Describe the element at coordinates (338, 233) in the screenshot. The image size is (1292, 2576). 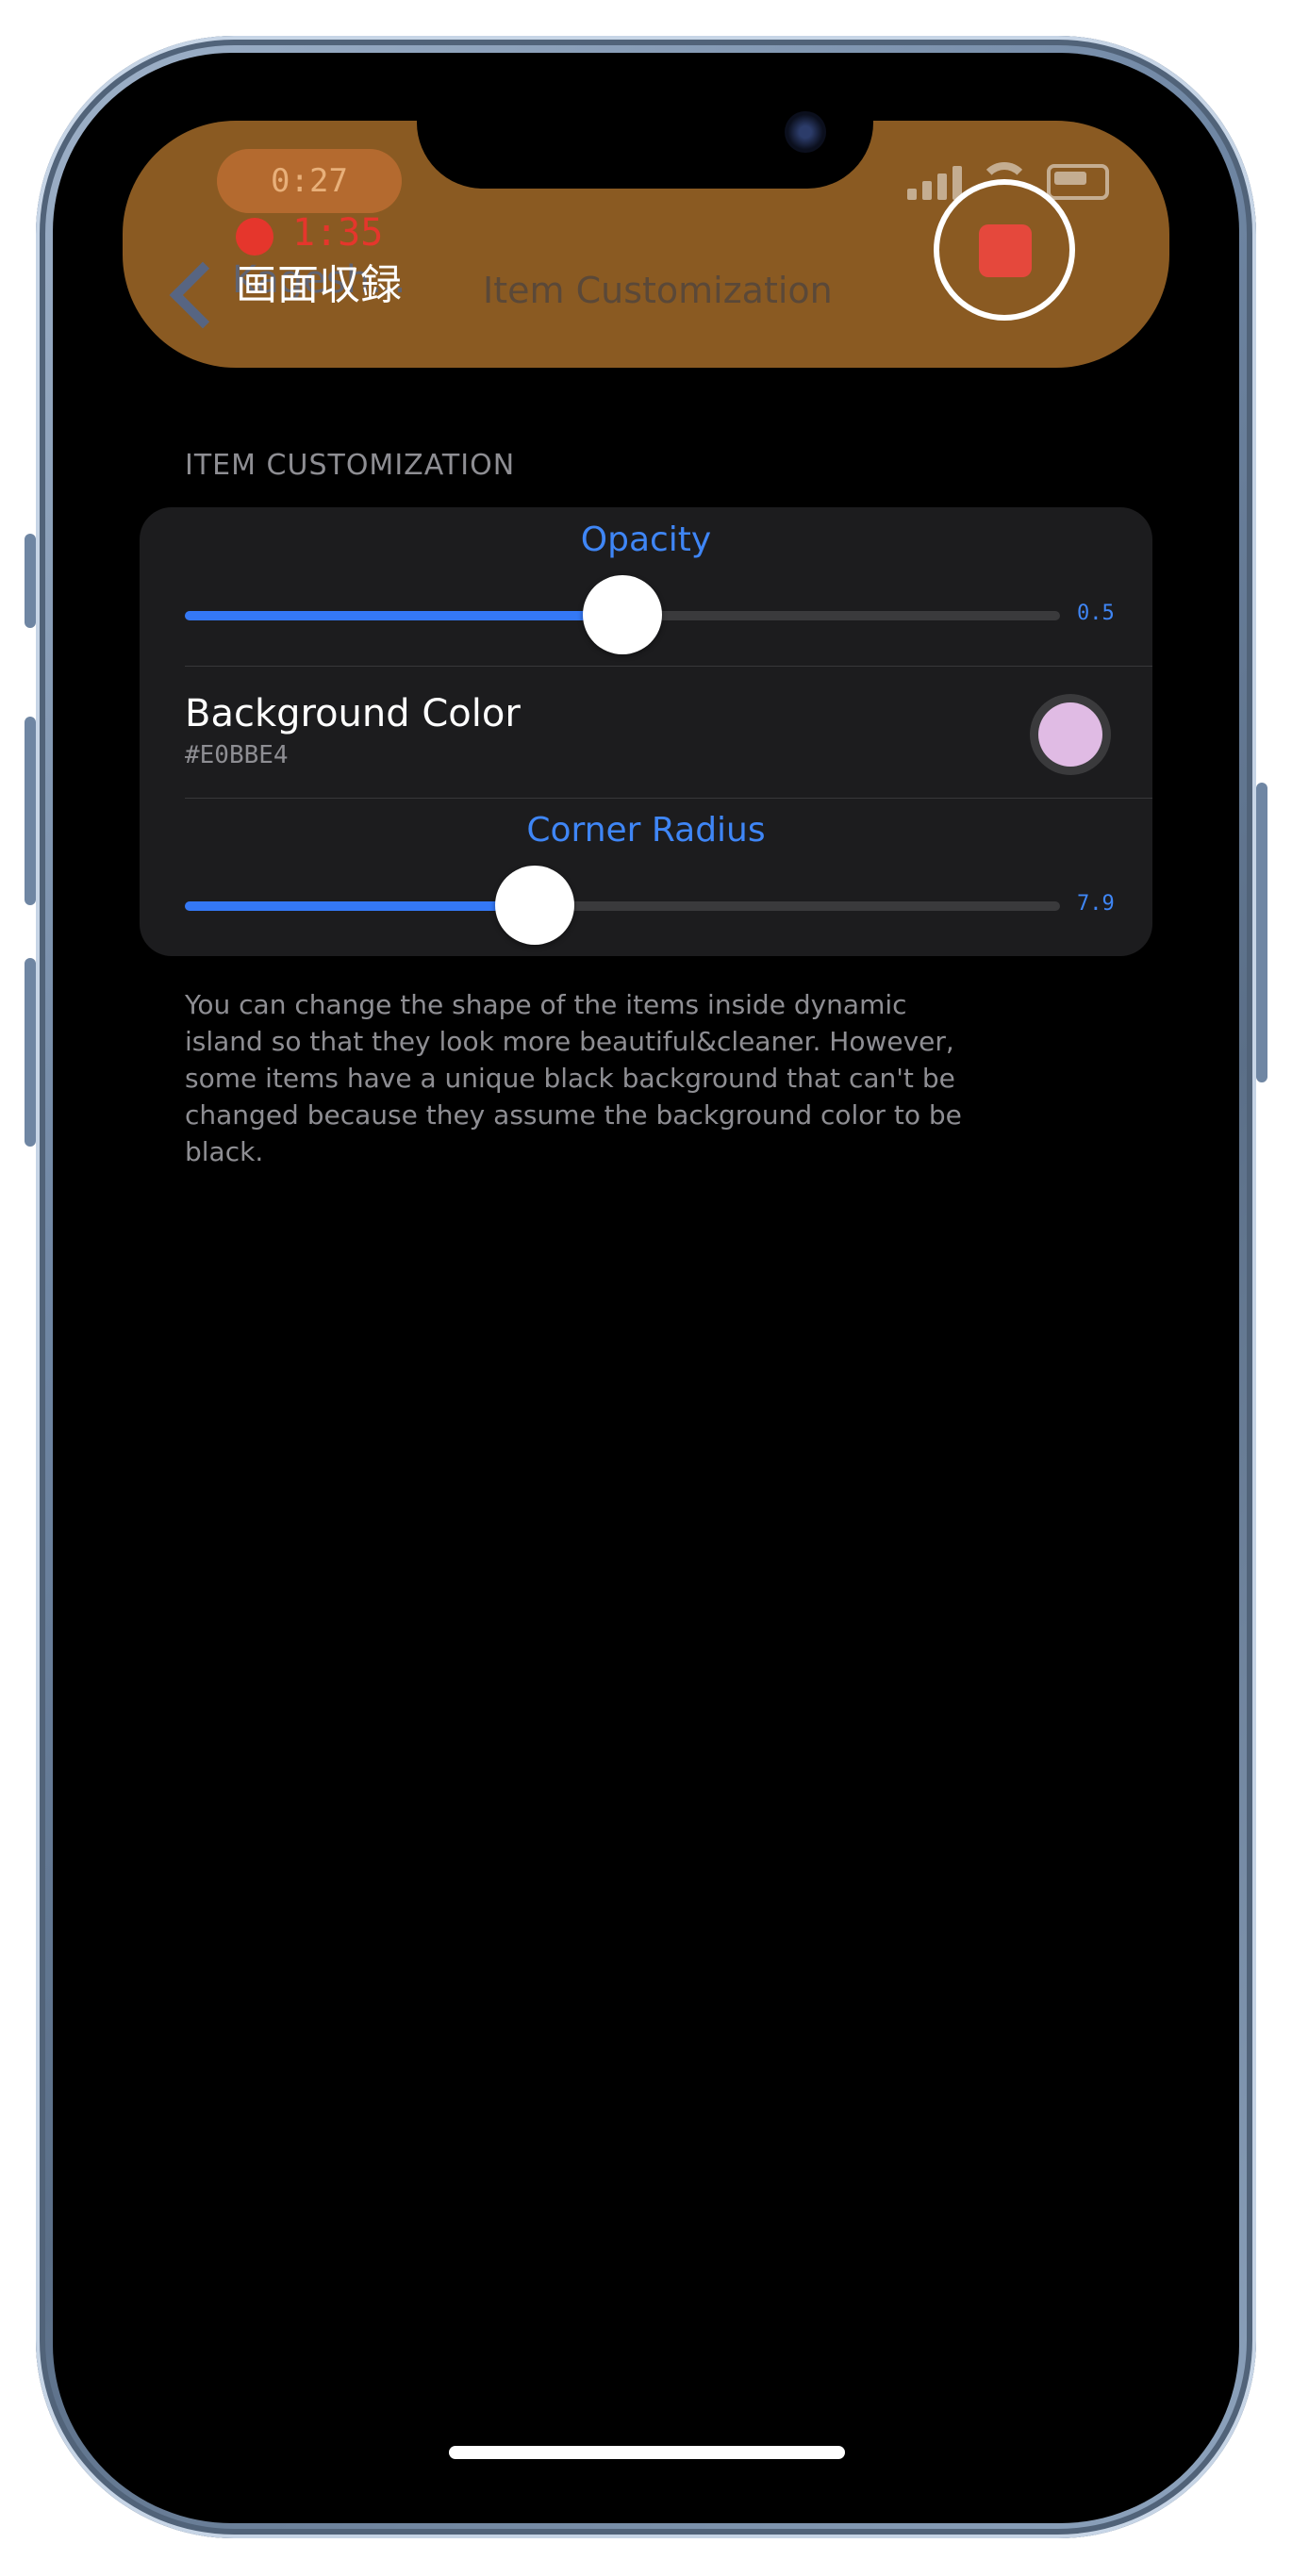
I see `recording-time: 1:35` at that location.